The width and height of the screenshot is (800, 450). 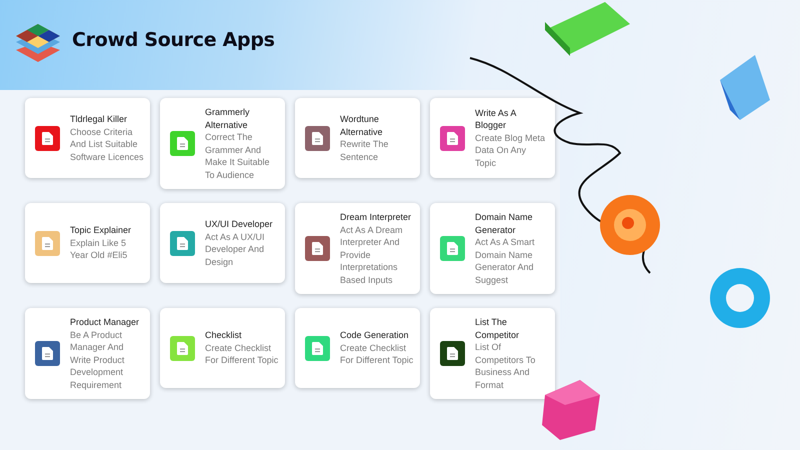 I want to click on app-title-text: Tldrlegal Killer, so click(x=99, y=119).